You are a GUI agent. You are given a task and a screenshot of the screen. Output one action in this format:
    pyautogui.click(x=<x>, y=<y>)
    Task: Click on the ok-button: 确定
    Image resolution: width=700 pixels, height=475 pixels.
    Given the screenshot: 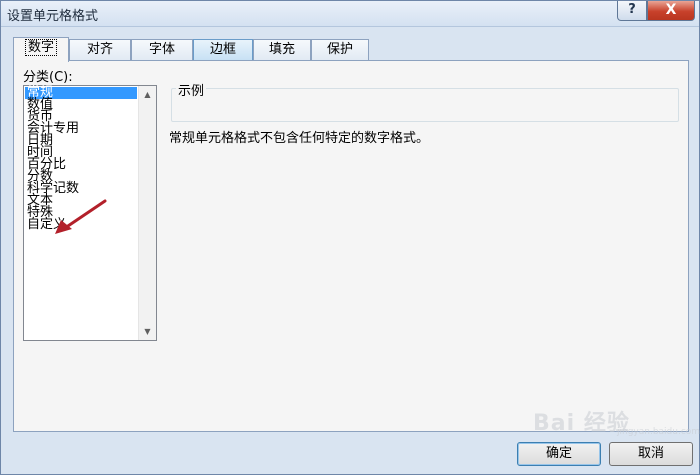 What is the action you would take?
    pyautogui.click(x=559, y=454)
    